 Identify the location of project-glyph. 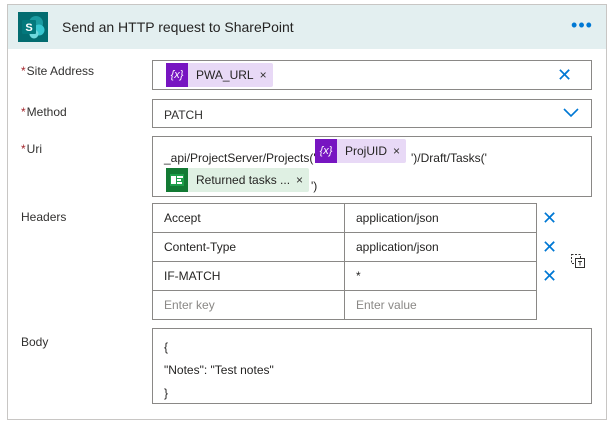
(177, 180).